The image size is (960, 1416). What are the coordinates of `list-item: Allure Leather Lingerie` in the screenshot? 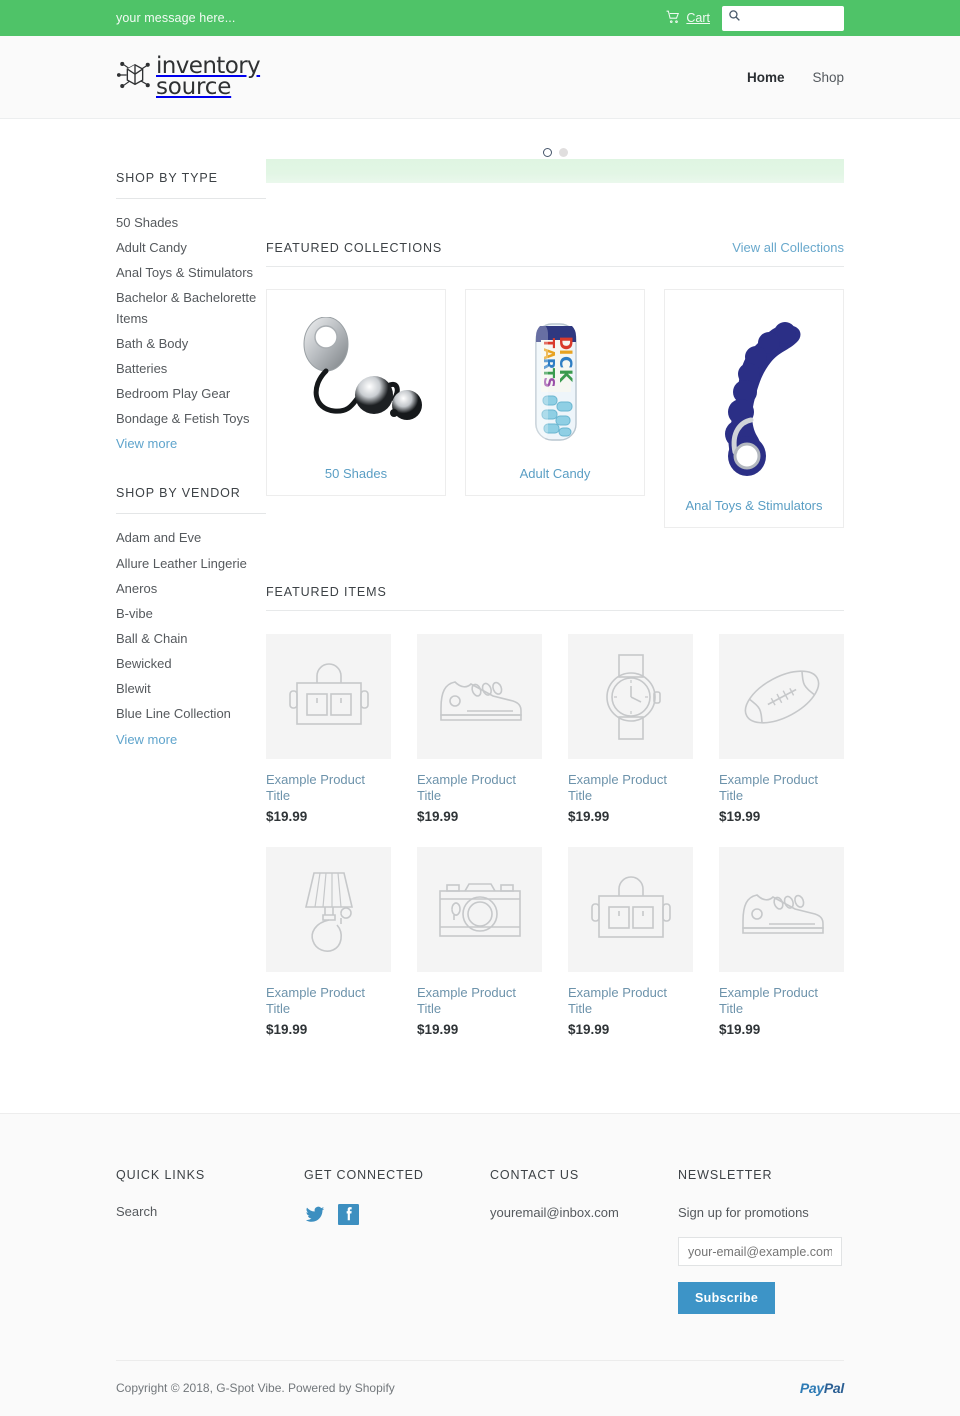 It's located at (191, 564).